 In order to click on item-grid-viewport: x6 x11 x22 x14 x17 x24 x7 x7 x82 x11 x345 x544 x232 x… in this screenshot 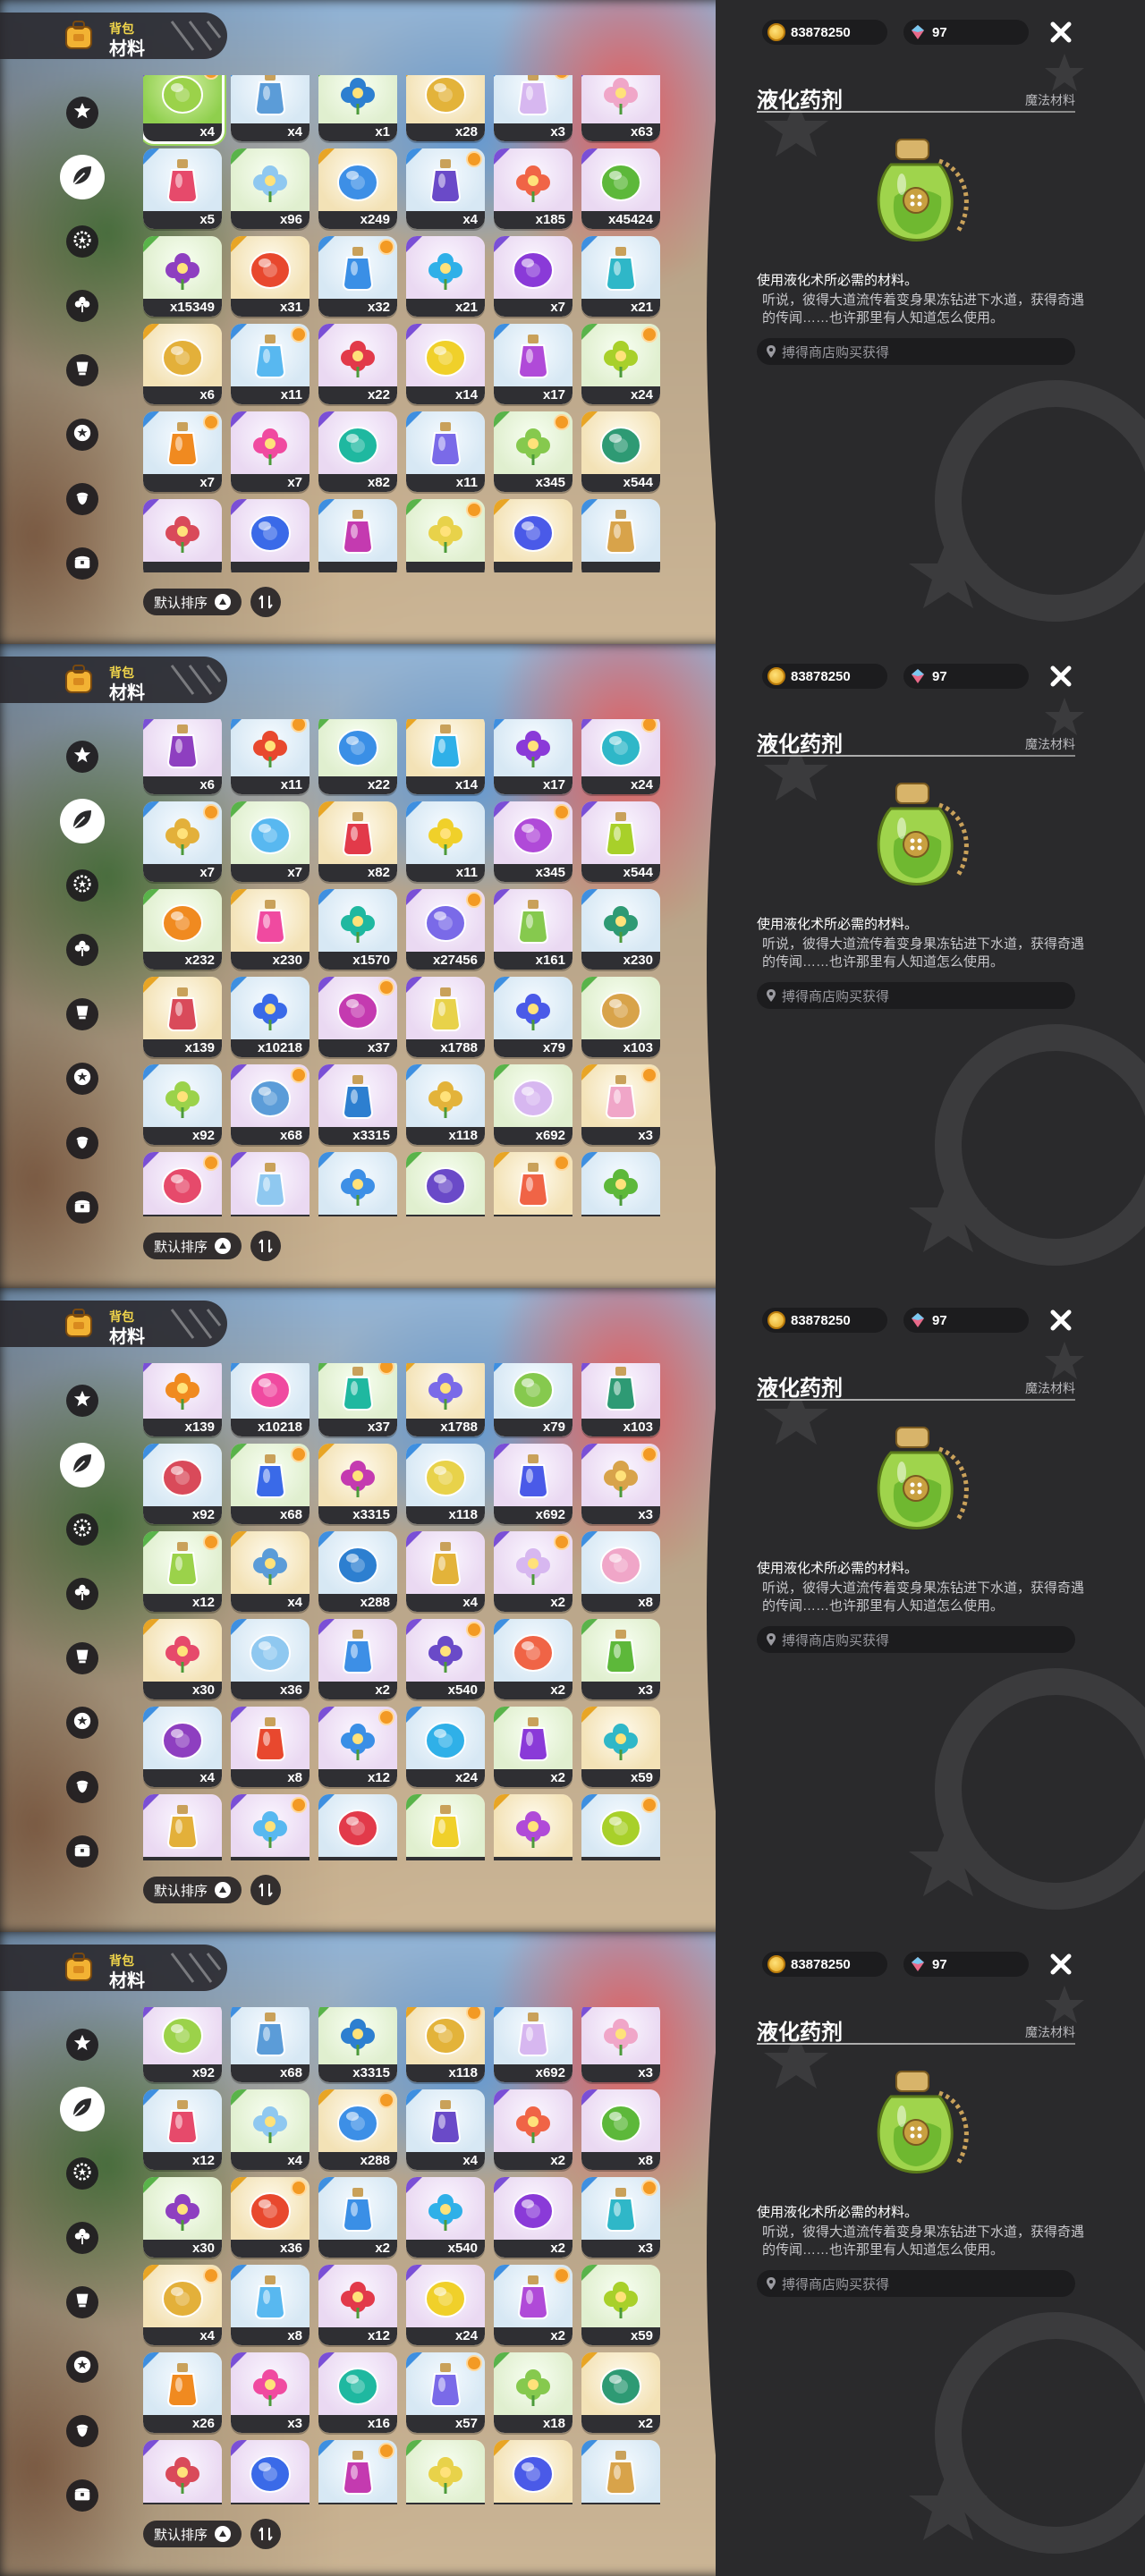, I will do `click(407, 967)`.